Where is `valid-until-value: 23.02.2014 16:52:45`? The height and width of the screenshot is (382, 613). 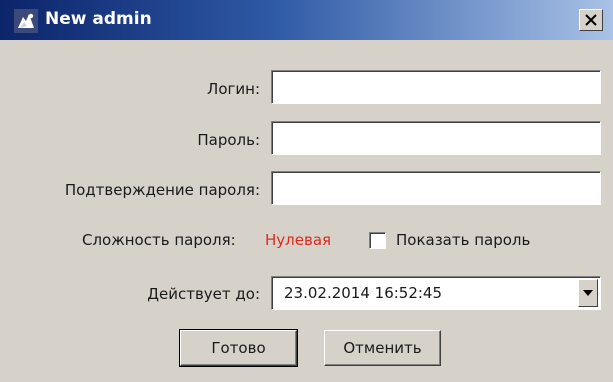 valid-until-value: 23.02.2014 16:52:45 is located at coordinates (363, 293).